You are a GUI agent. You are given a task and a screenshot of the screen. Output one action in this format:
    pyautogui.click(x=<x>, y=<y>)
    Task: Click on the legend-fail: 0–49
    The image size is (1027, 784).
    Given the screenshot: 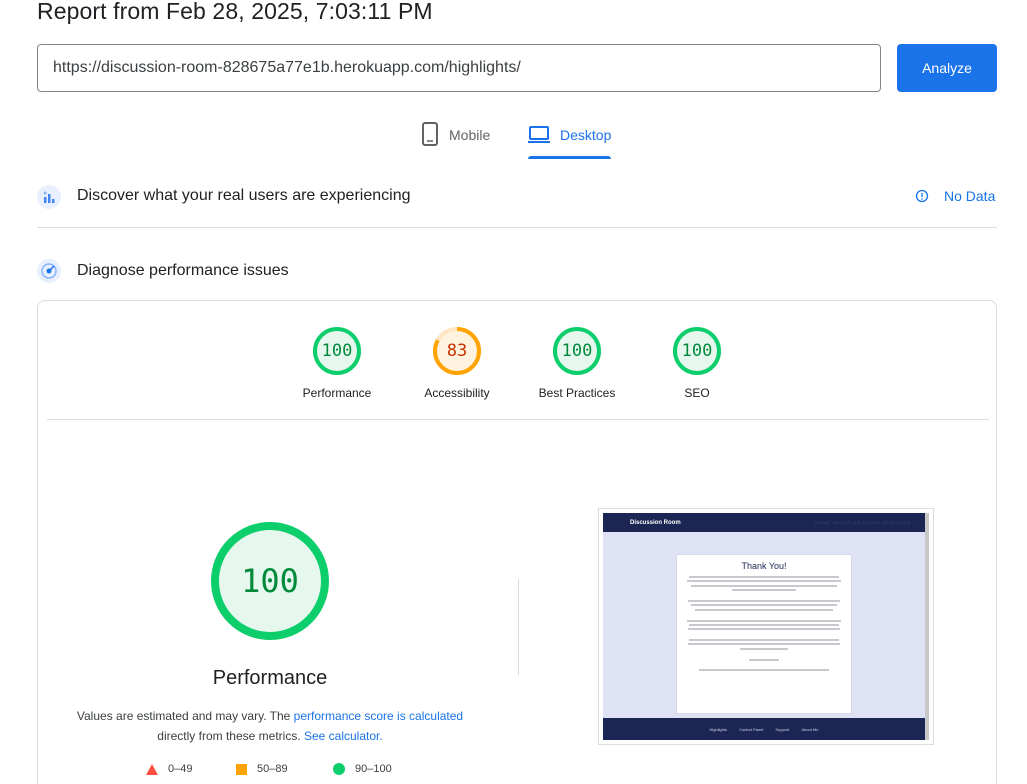 What is the action you would take?
    pyautogui.click(x=169, y=769)
    